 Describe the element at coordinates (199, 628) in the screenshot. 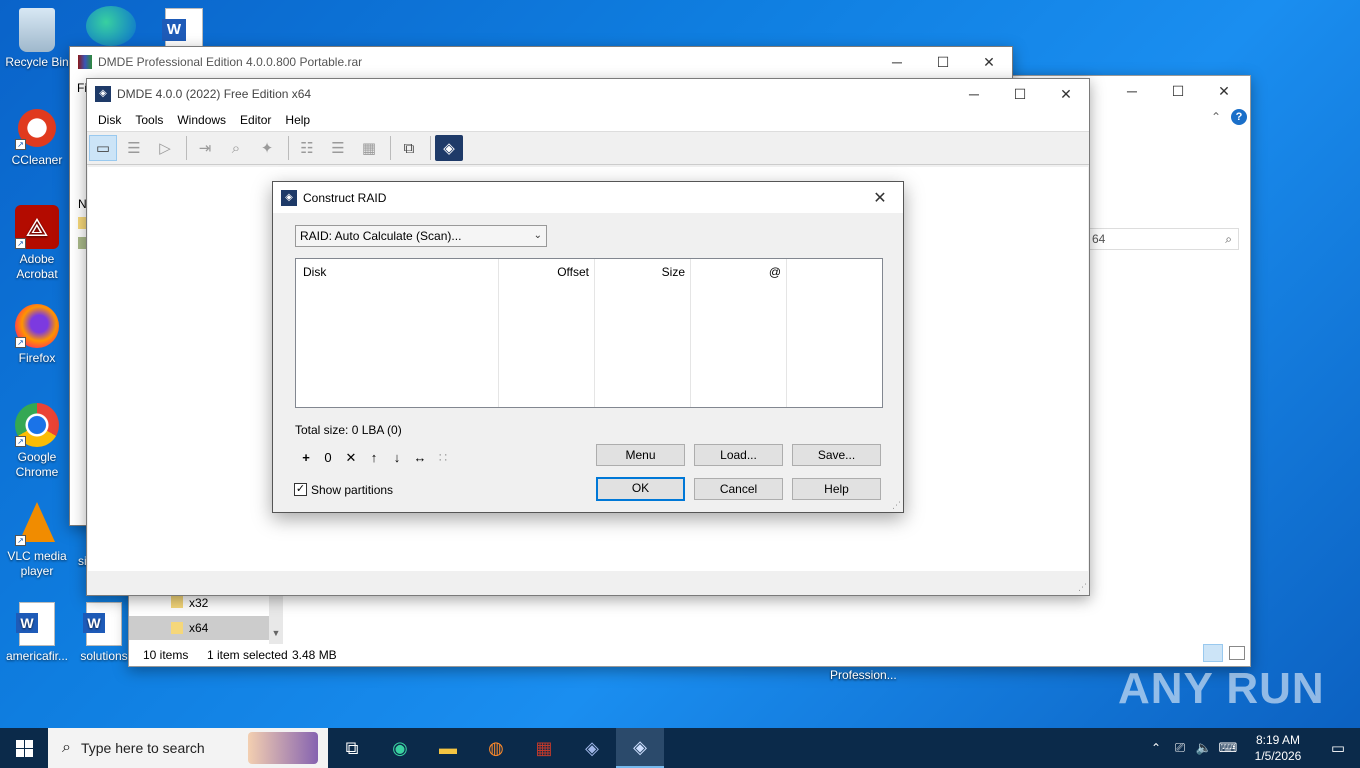

I see `list-item-x64: x64` at that location.